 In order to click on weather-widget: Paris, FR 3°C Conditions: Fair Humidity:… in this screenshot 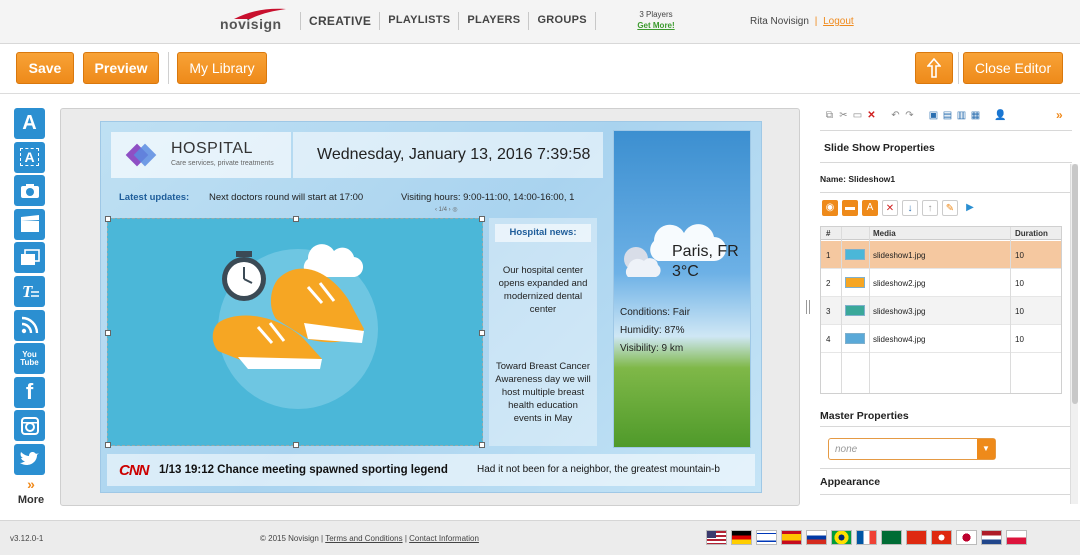, I will do `click(682, 289)`.